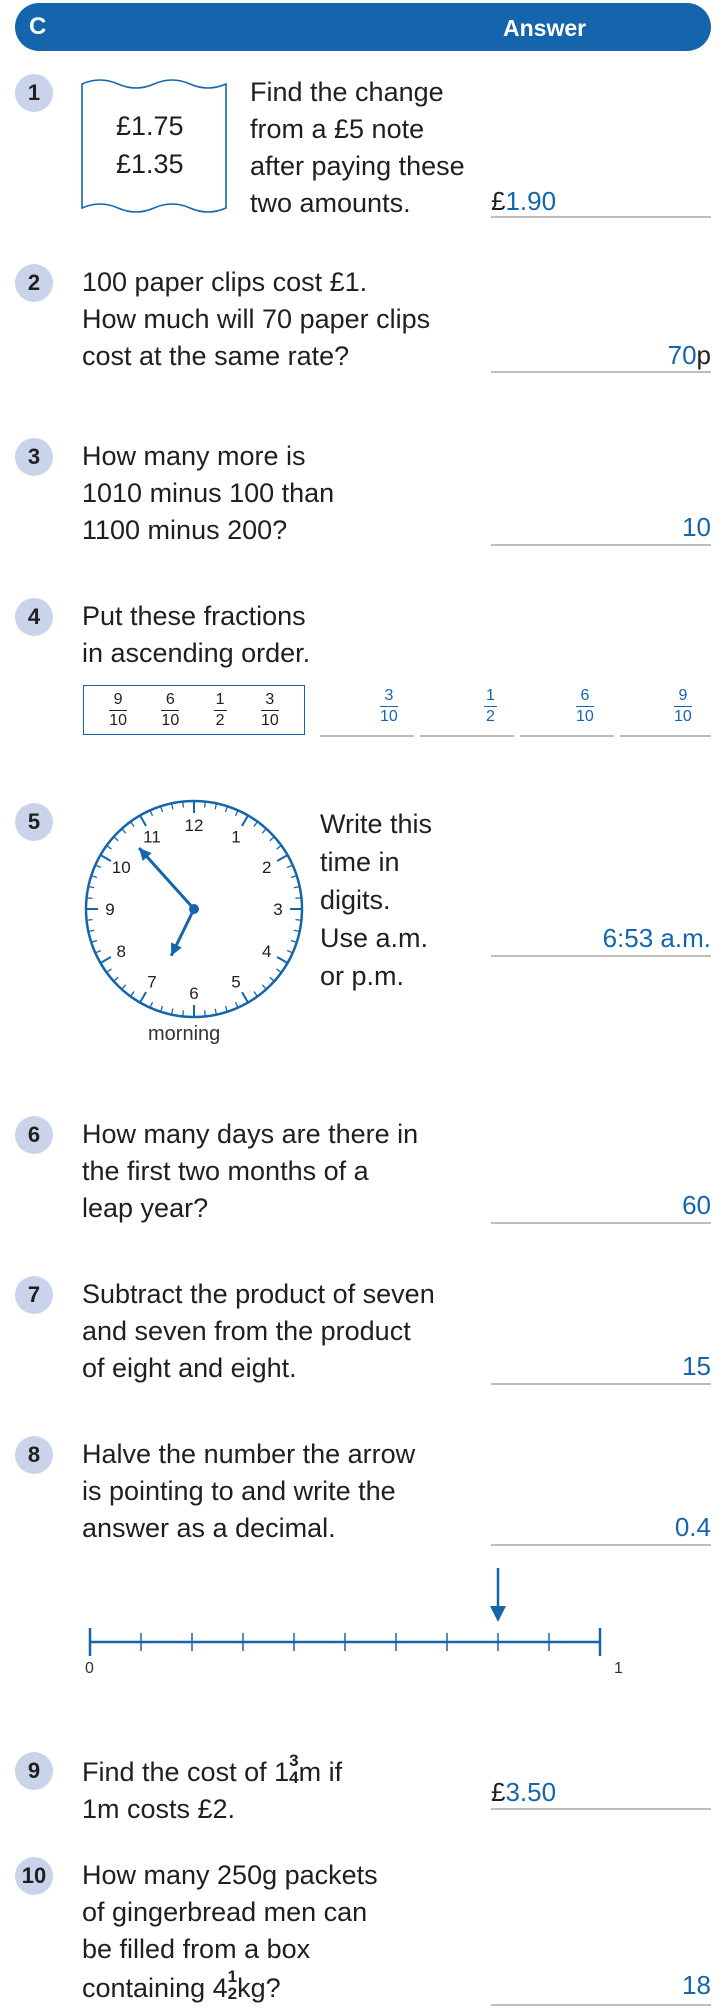  I want to click on question-line: Halve the number the arrow, so click(249, 1454).